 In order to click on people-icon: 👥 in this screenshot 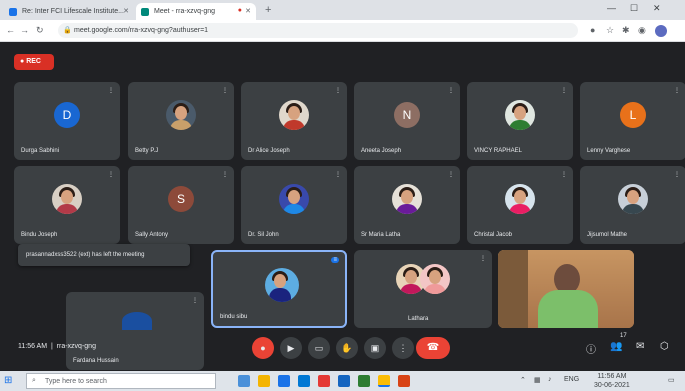, I will do `click(616, 346)`.